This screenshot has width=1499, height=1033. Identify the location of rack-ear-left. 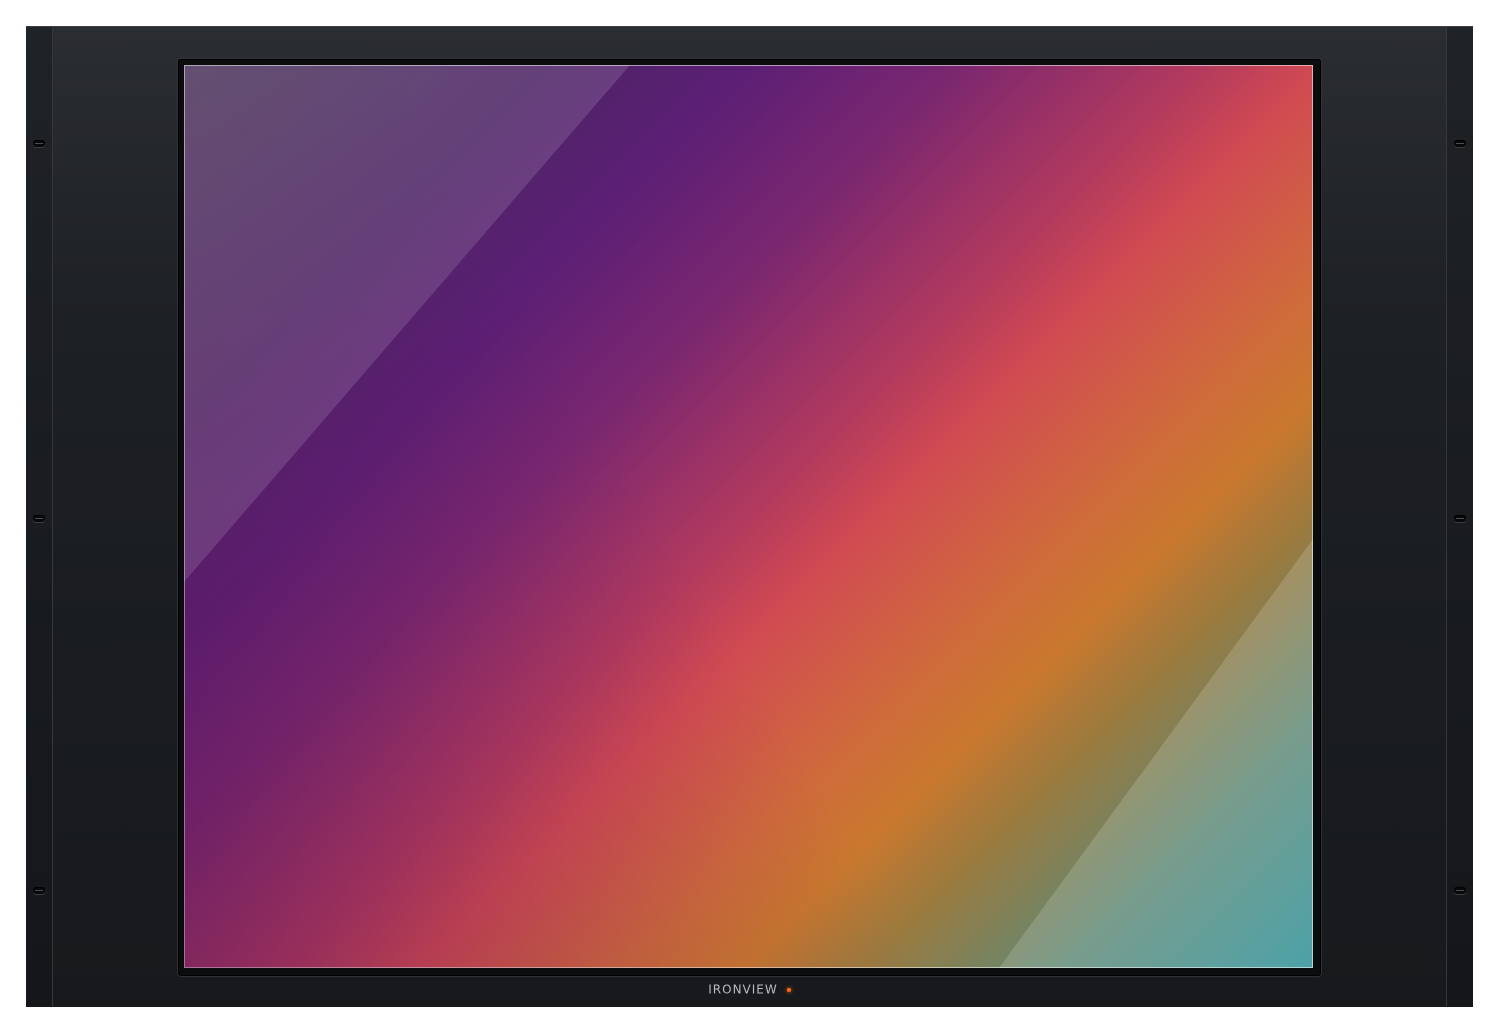
(39, 517).